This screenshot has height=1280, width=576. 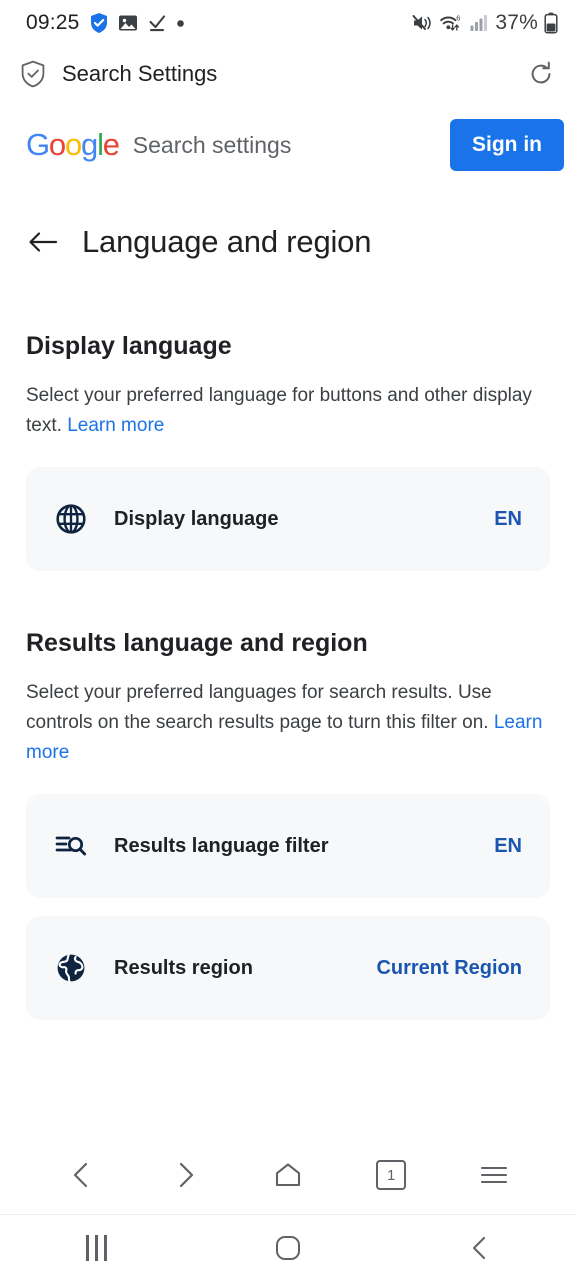 I want to click on chevron-left-icon, so click(x=82, y=1175).